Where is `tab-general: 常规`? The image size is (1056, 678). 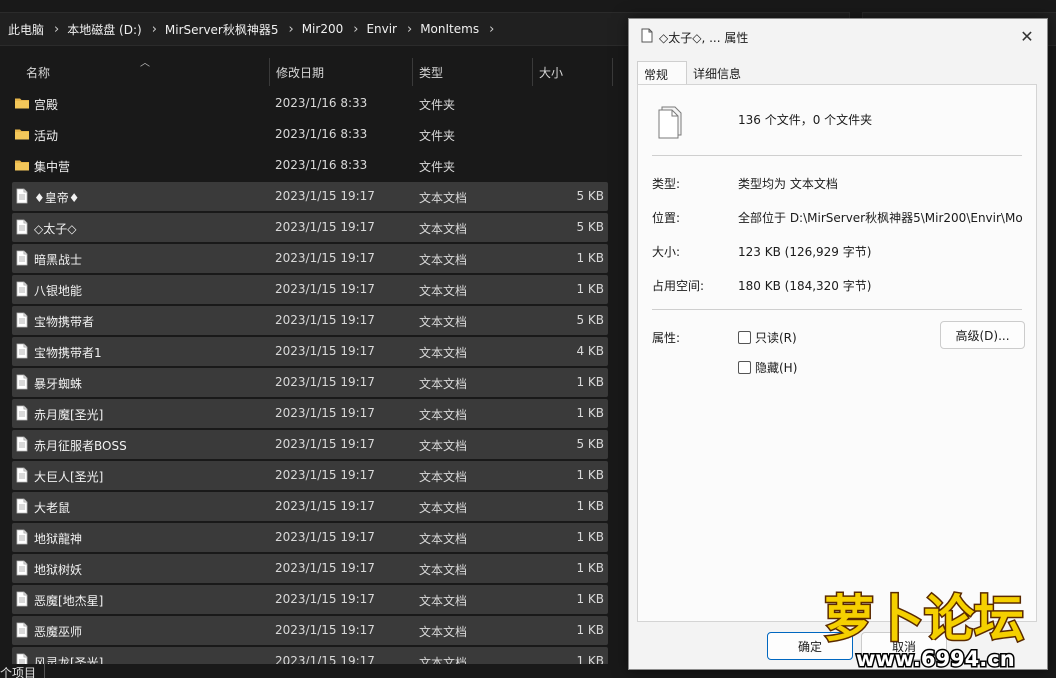
tab-general: 常规 is located at coordinates (662, 73).